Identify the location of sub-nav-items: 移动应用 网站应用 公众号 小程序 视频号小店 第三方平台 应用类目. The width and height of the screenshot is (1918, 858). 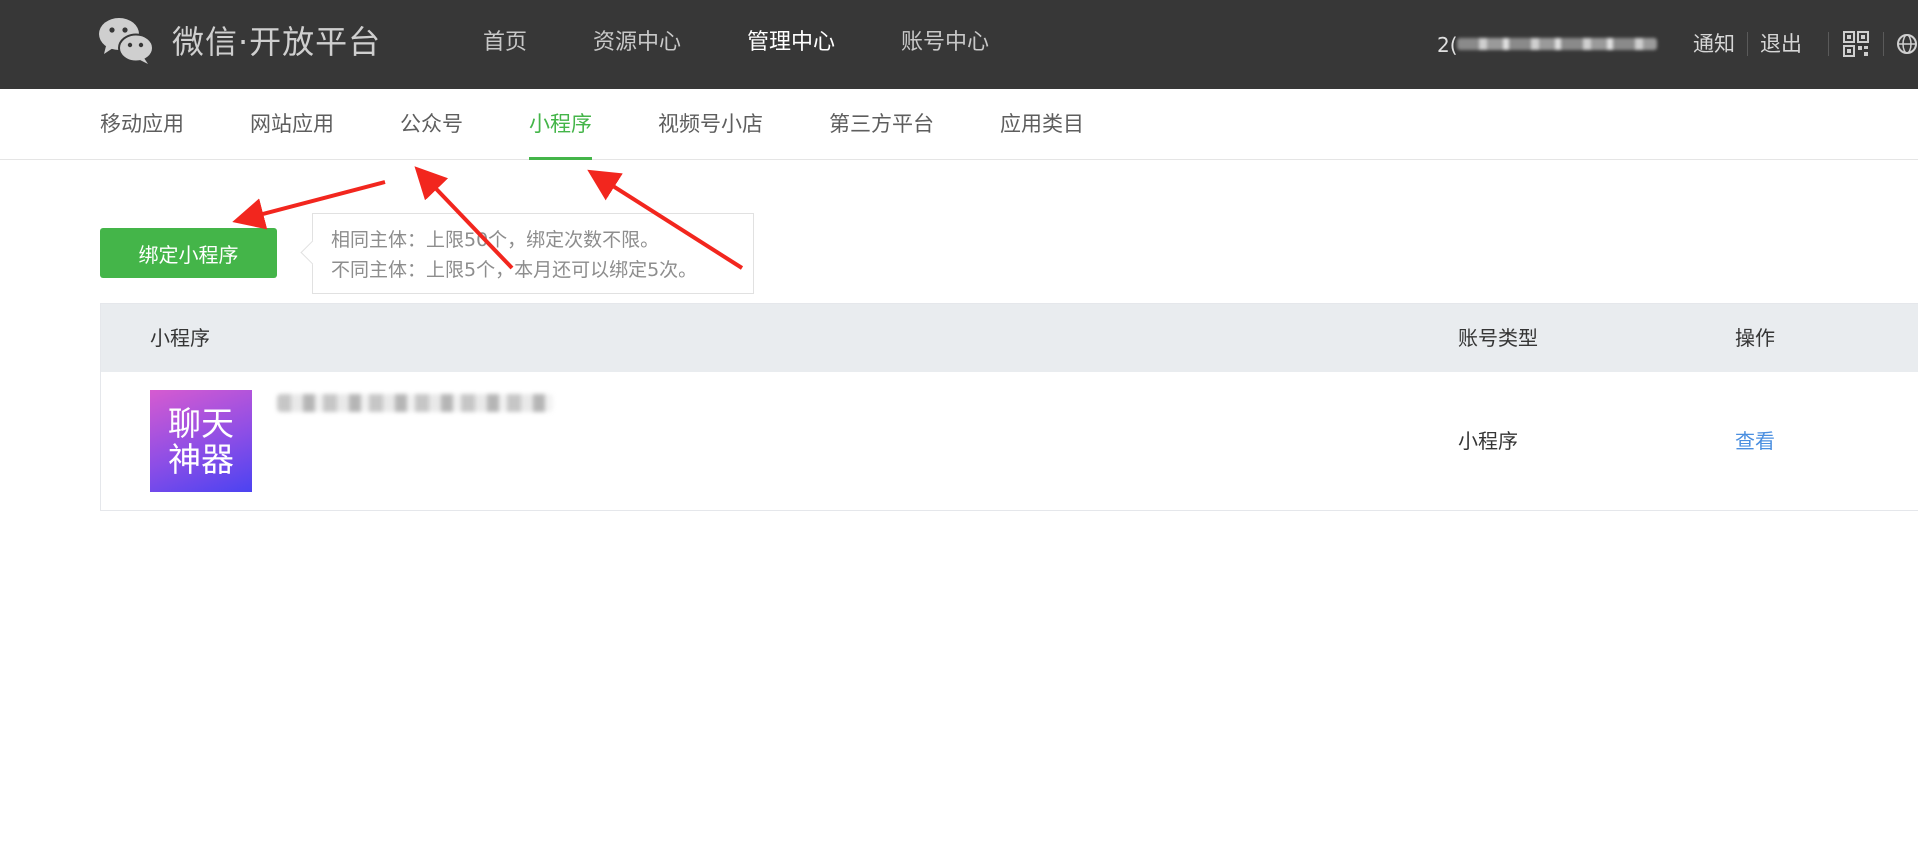
(625, 124).